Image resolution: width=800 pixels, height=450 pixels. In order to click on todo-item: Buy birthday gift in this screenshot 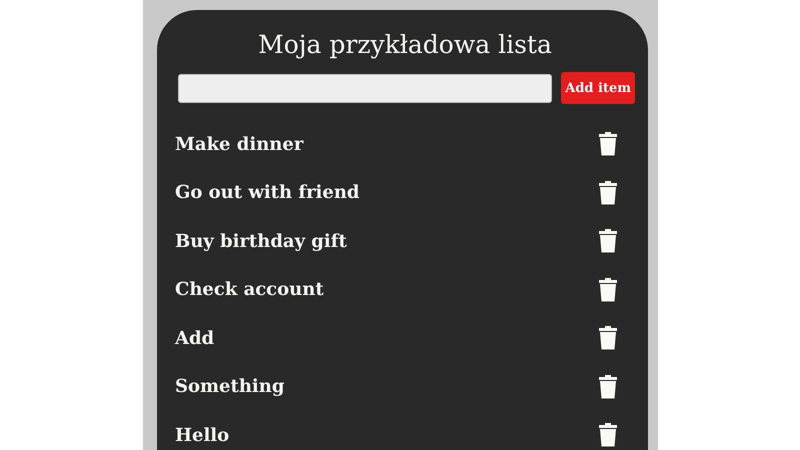, I will do `click(261, 241)`.